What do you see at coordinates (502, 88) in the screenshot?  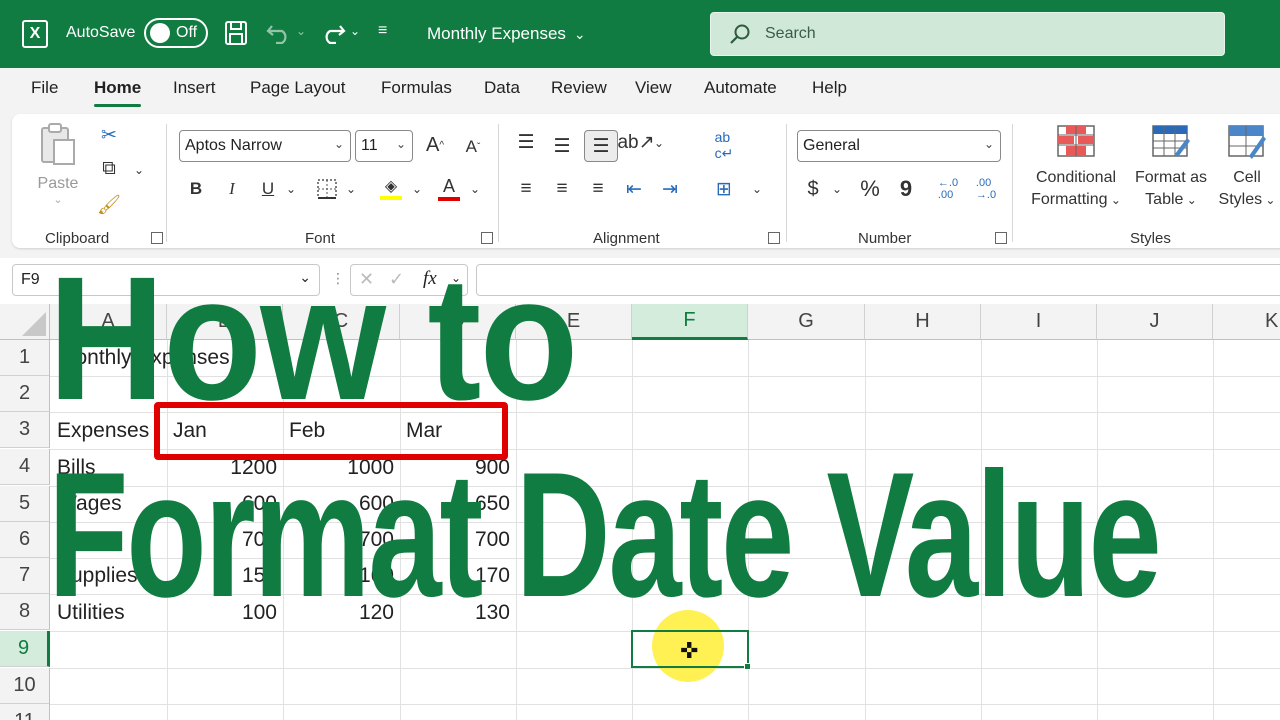 I see `tab-data: Data` at bounding box center [502, 88].